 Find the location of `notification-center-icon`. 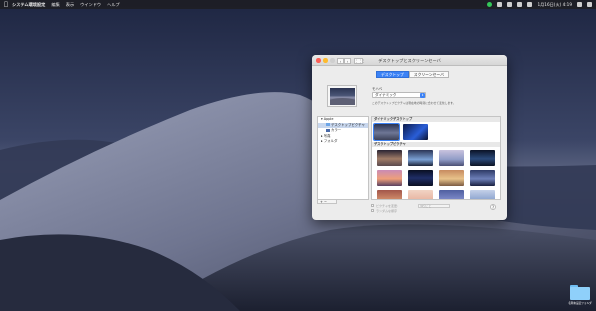

notification-center-icon is located at coordinates (589, 4).